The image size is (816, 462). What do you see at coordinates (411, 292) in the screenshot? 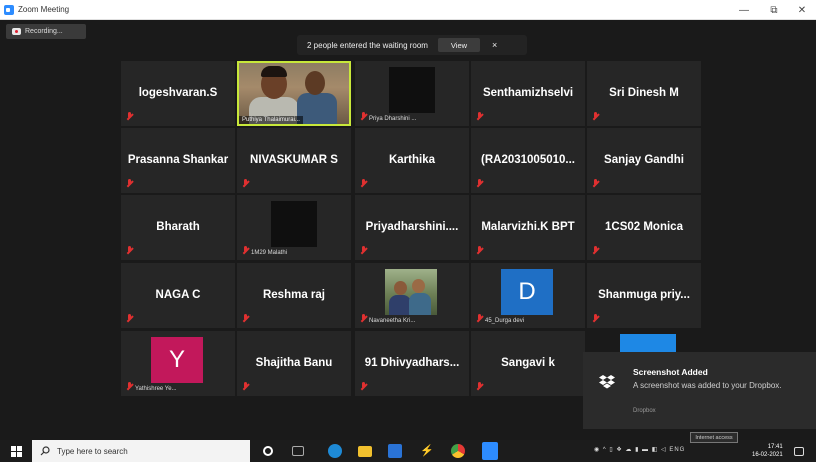
I see `participant-profile-photo` at bounding box center [411, 292].